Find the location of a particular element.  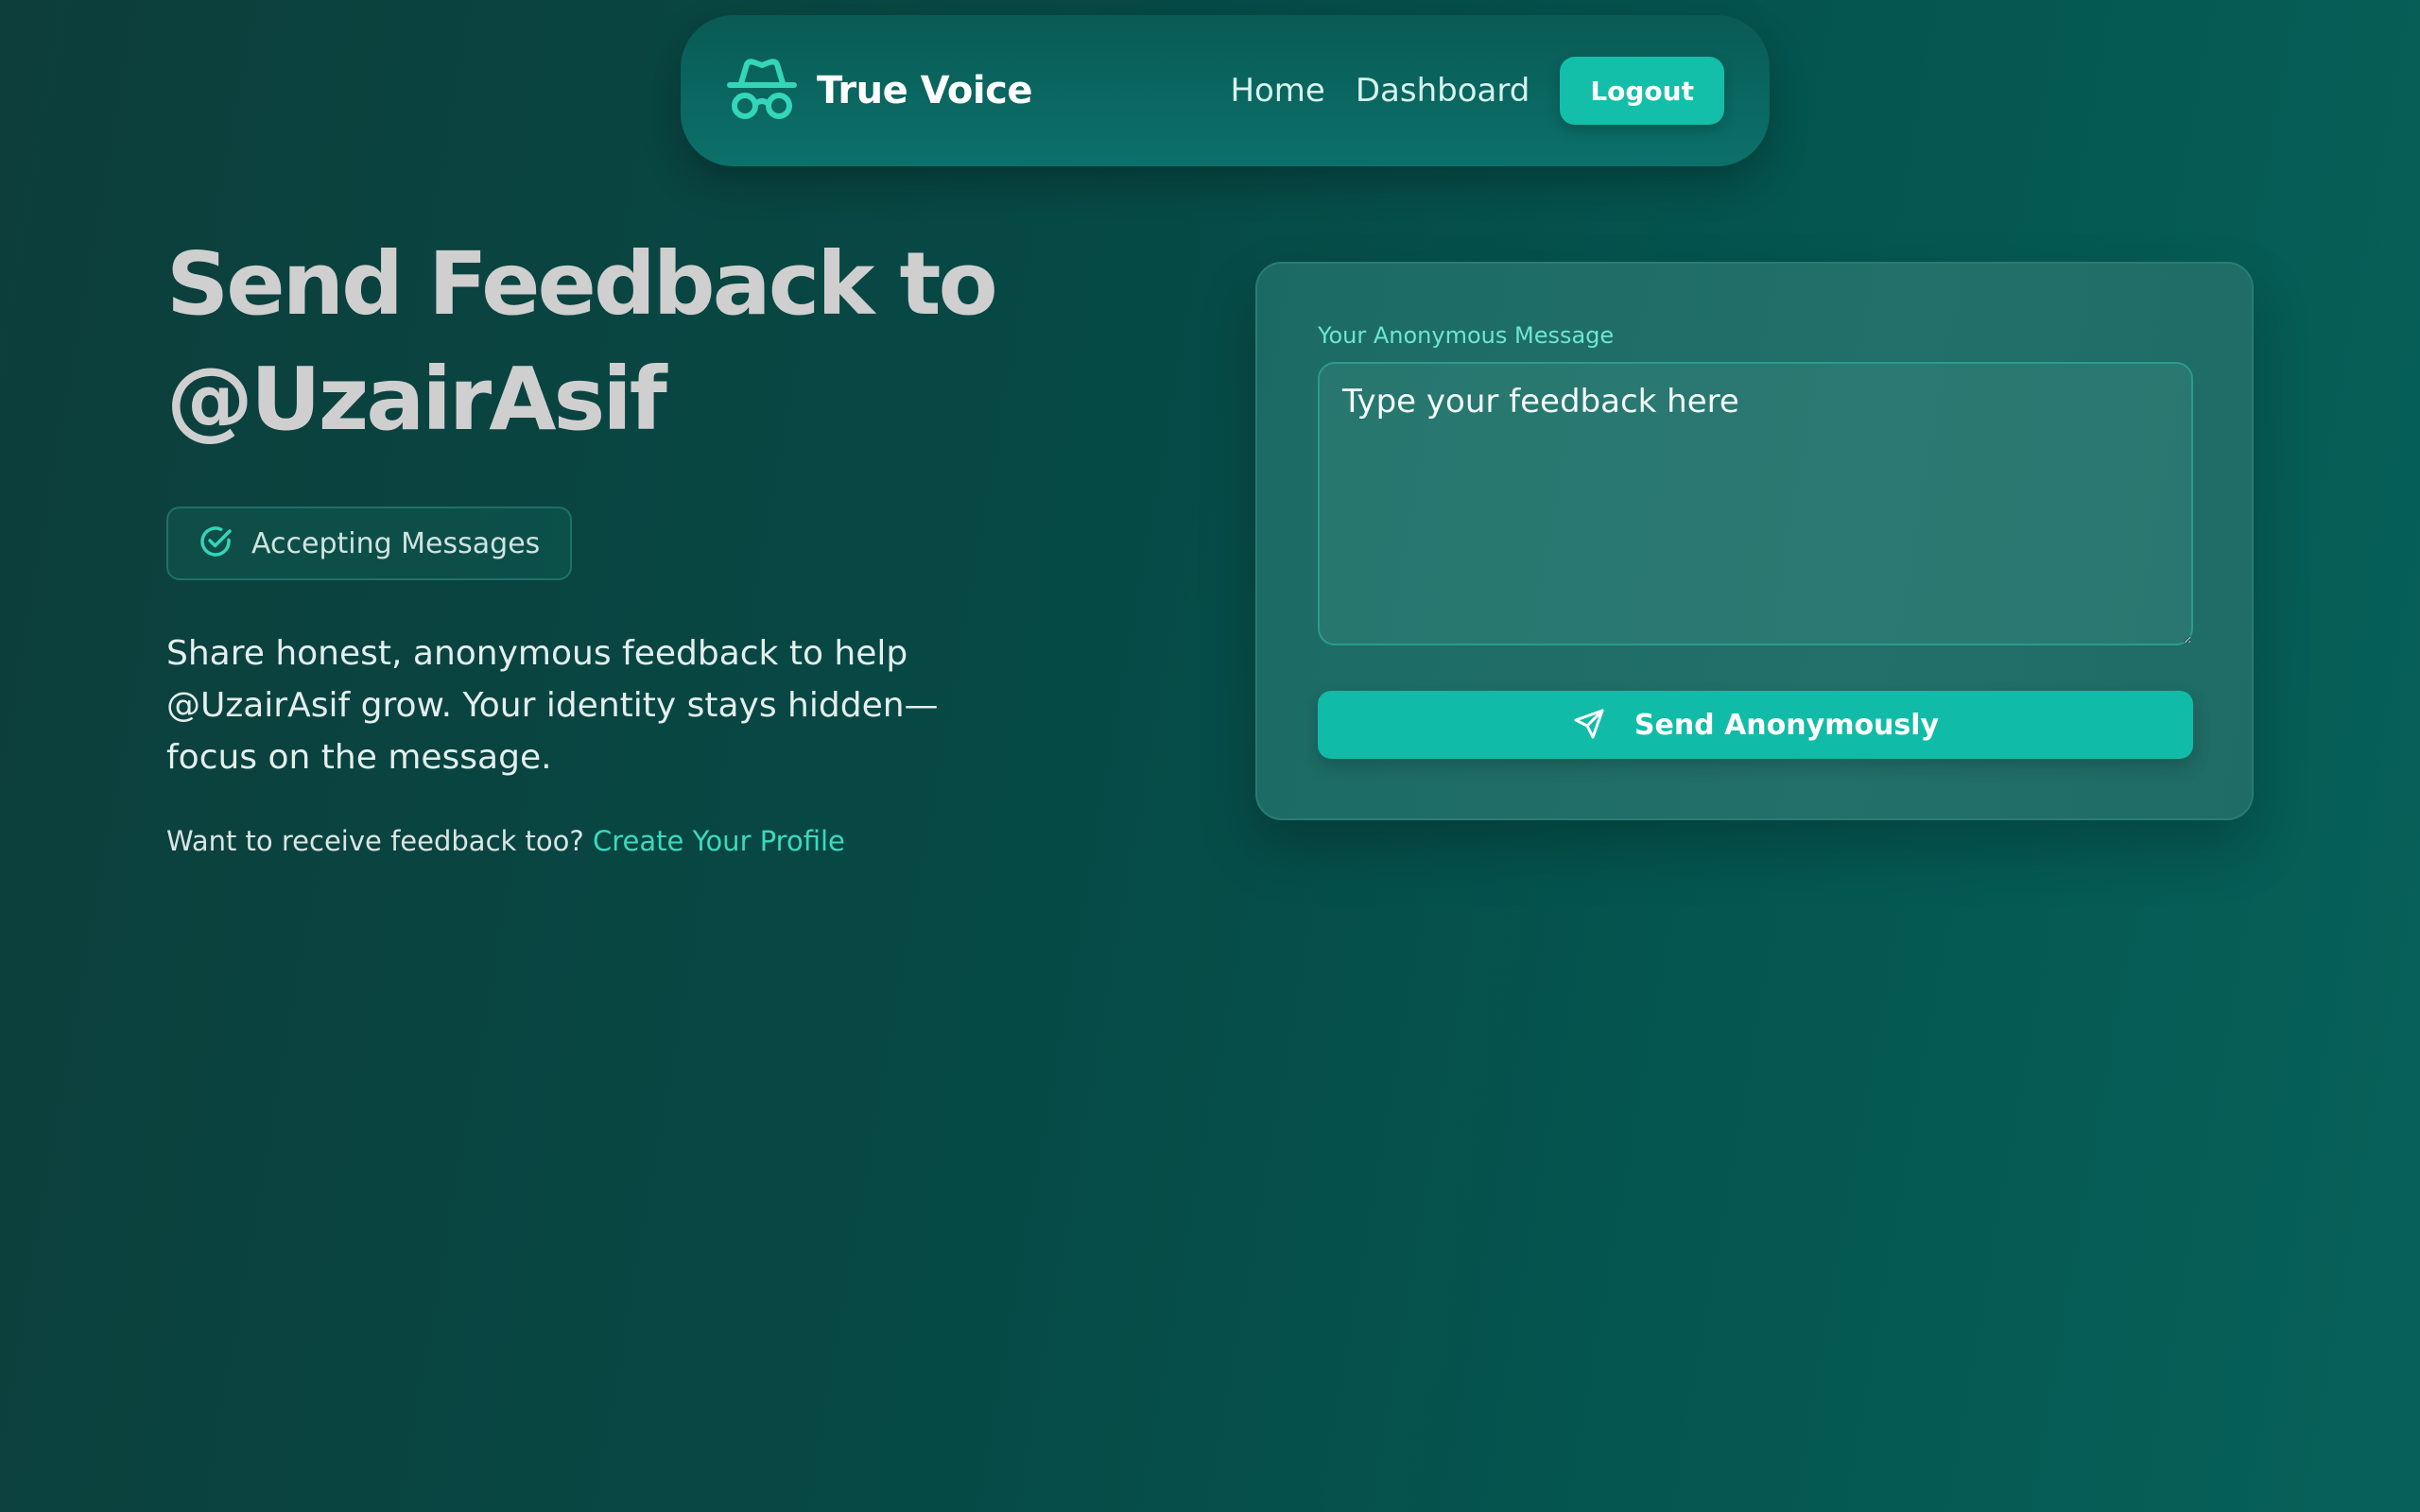

check-circle-icon is located at coordinates (215, 543).